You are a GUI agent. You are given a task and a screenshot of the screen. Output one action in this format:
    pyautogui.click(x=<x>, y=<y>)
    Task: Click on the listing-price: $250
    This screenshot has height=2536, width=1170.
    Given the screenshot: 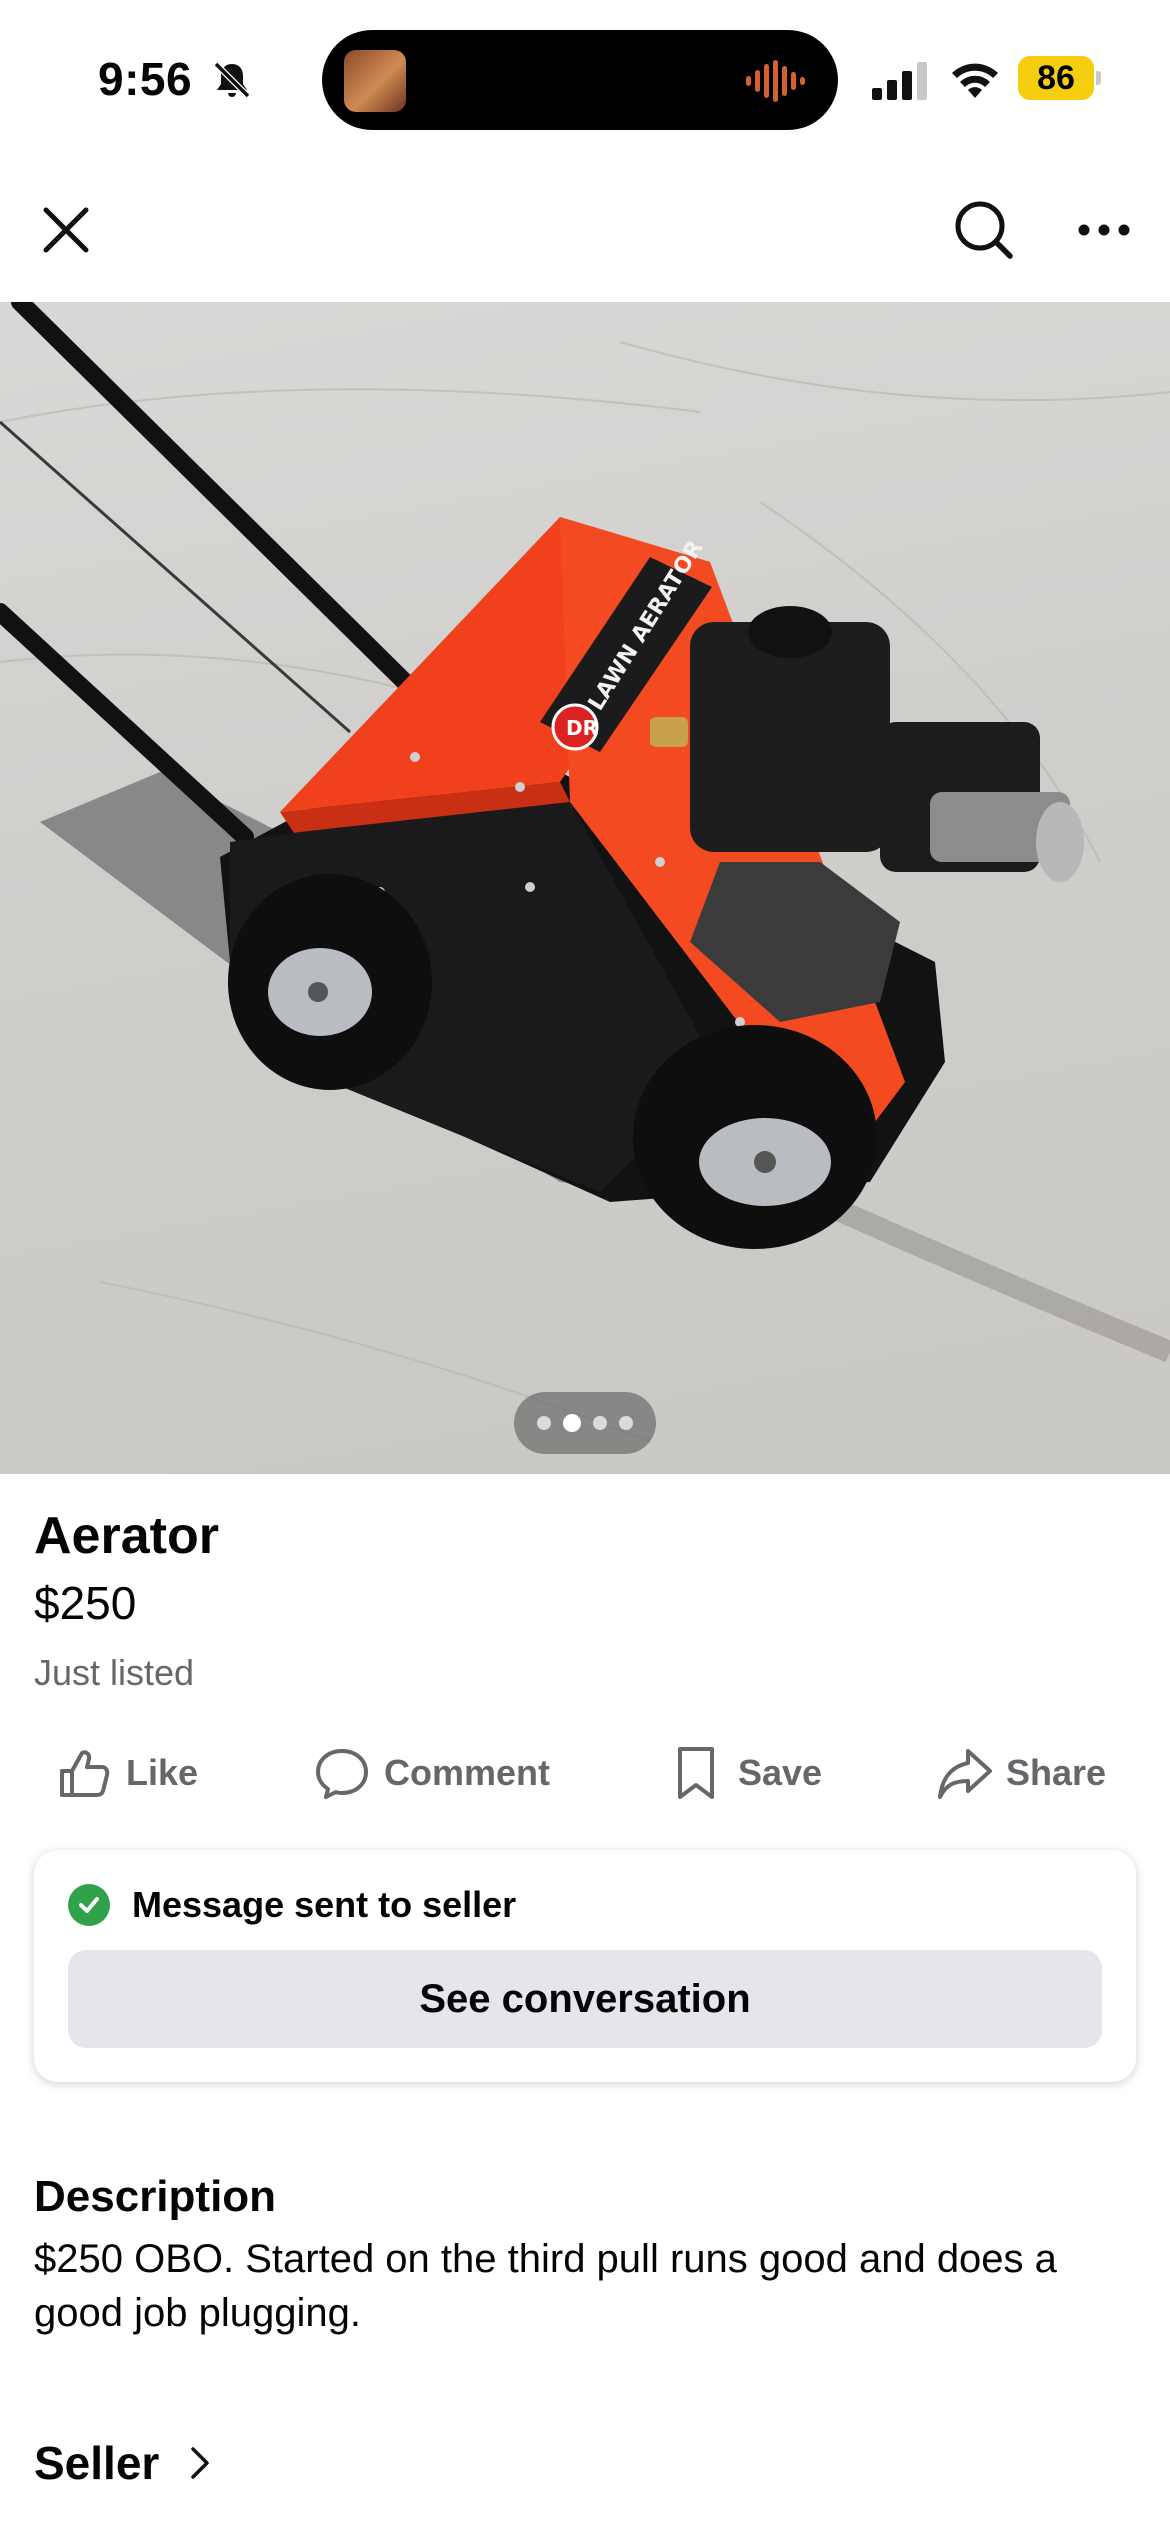 What is the action you would take?
    pyautogui.click(x=85, y=1603)
    